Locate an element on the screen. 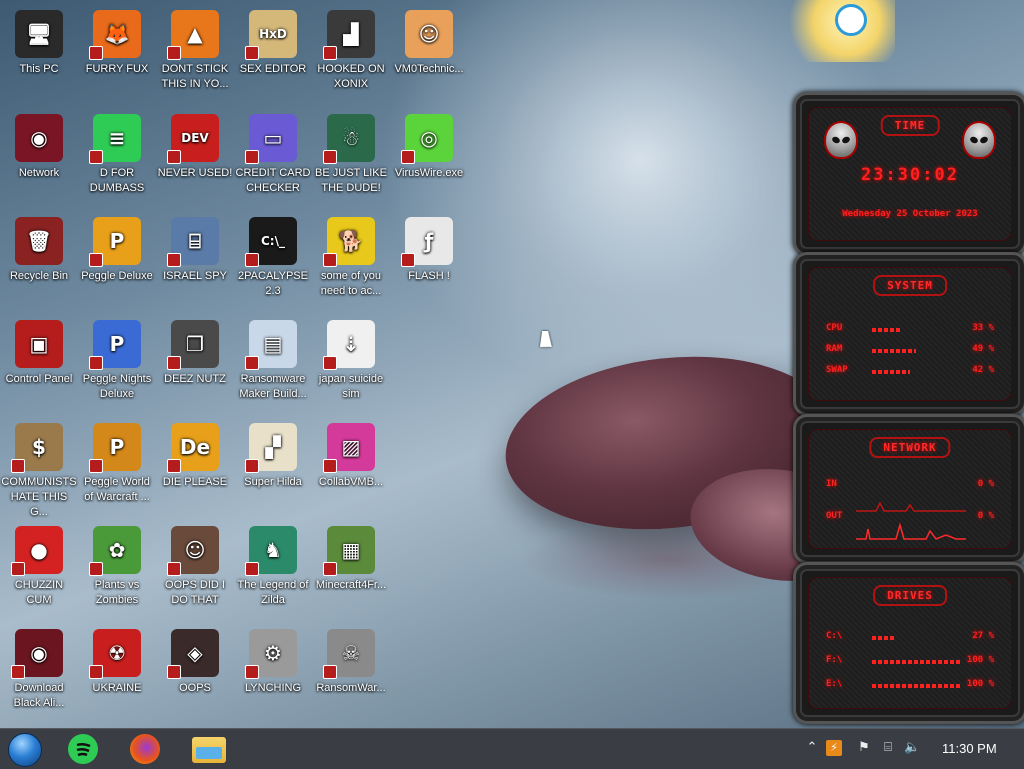  collabvm-icon: ▨ is located at coordinates (349, 448).